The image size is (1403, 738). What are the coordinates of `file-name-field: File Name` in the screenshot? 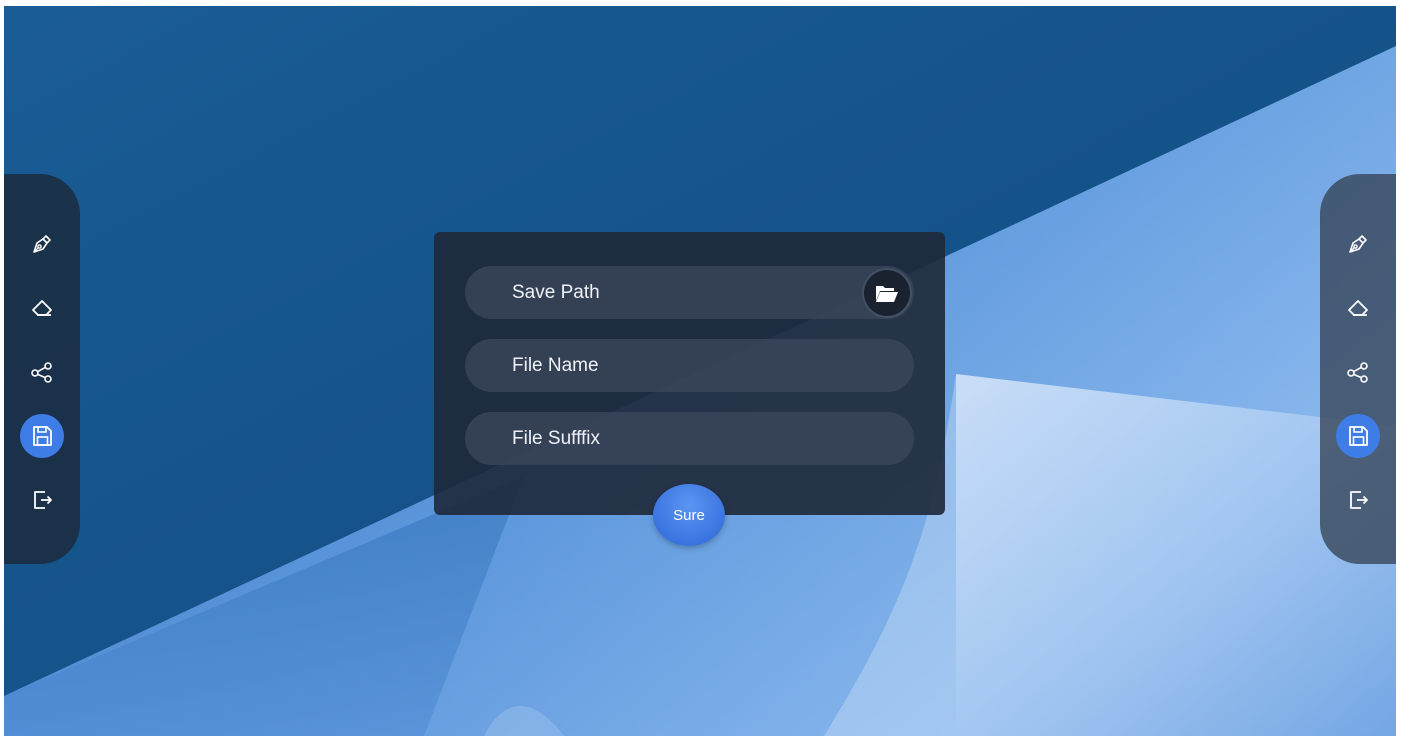 It's located at (689, 365).